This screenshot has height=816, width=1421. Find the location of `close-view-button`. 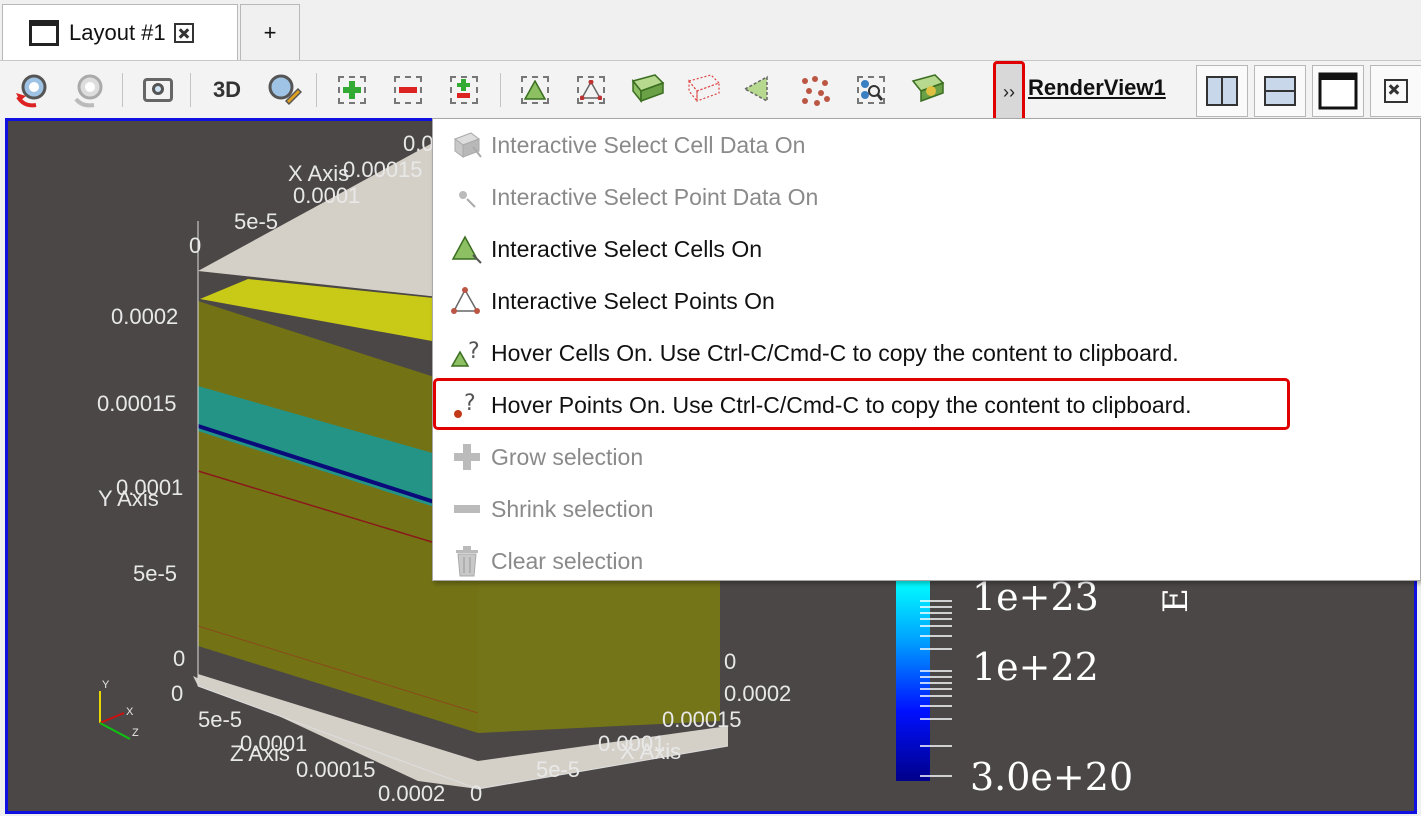

close-view-button is located at coordinates (1395, 91).